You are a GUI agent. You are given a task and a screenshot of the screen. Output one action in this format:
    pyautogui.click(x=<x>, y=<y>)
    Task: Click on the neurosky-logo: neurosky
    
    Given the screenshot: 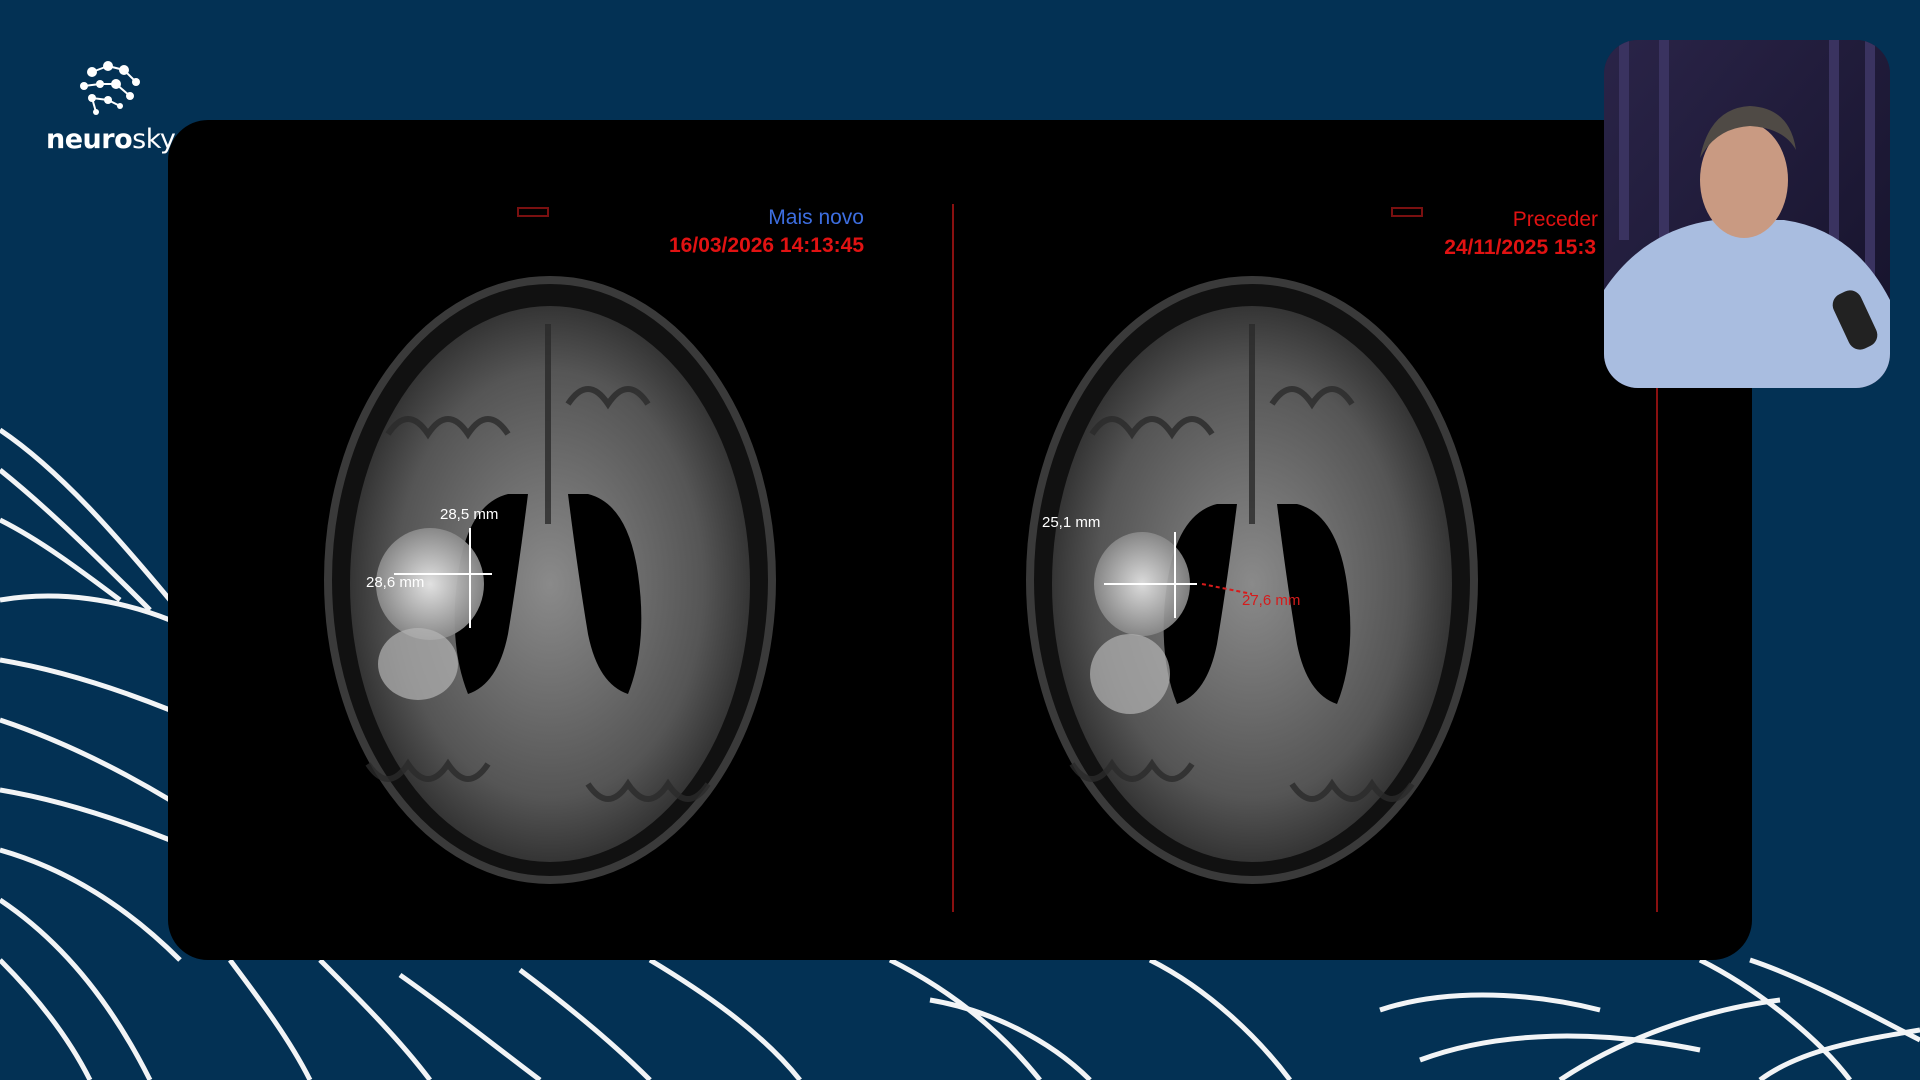 What is the action you would take?
    pyautogui.click(x=112, y=108)
    